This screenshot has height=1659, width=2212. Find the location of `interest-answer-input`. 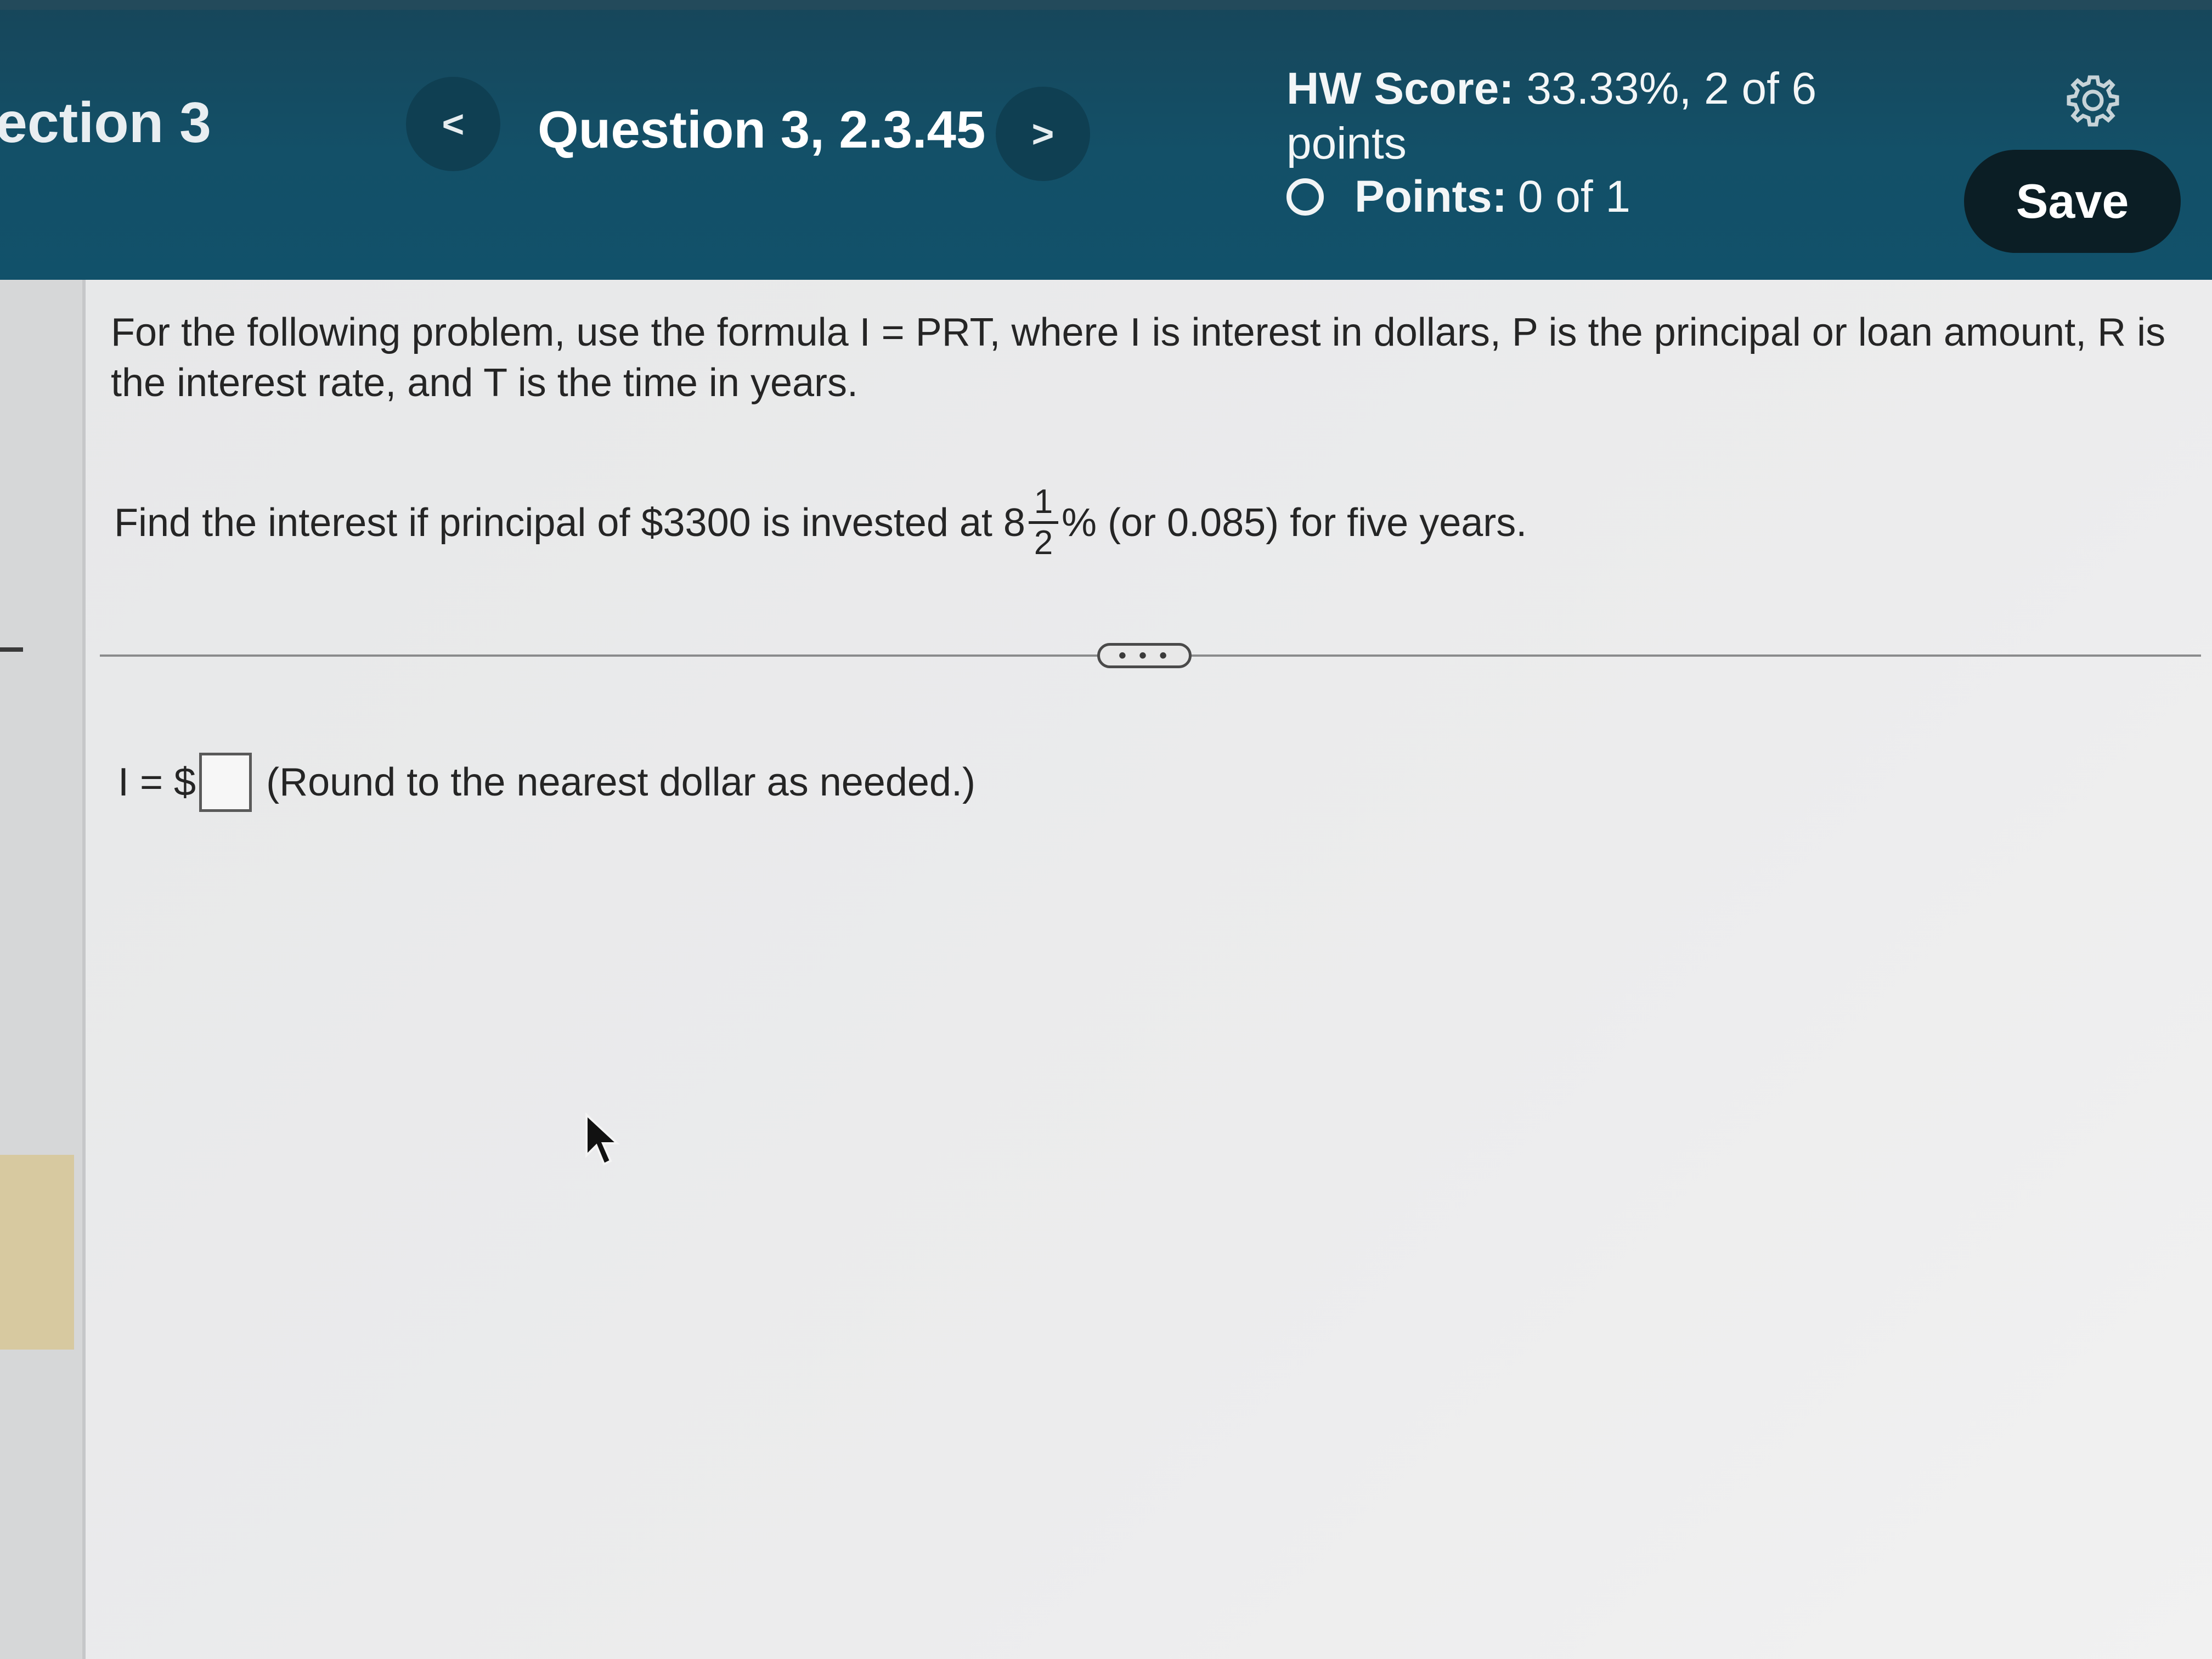

interest-answer-input is located at coordinates (225, 782).